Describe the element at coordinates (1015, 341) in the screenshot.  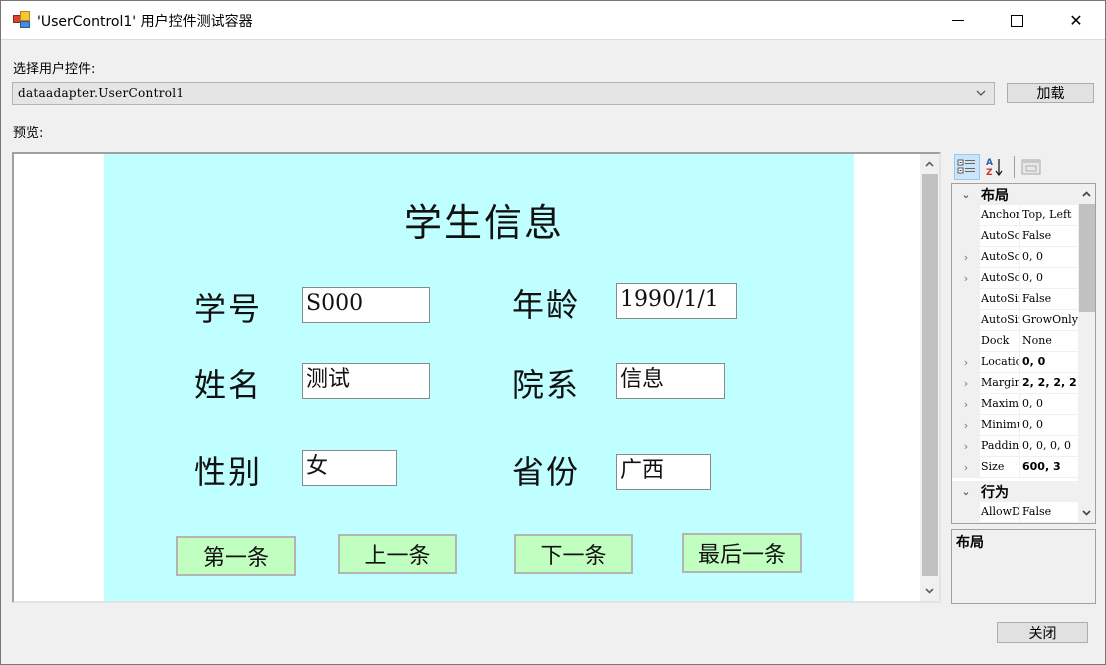
I see `property-row: Dock None` at that location.